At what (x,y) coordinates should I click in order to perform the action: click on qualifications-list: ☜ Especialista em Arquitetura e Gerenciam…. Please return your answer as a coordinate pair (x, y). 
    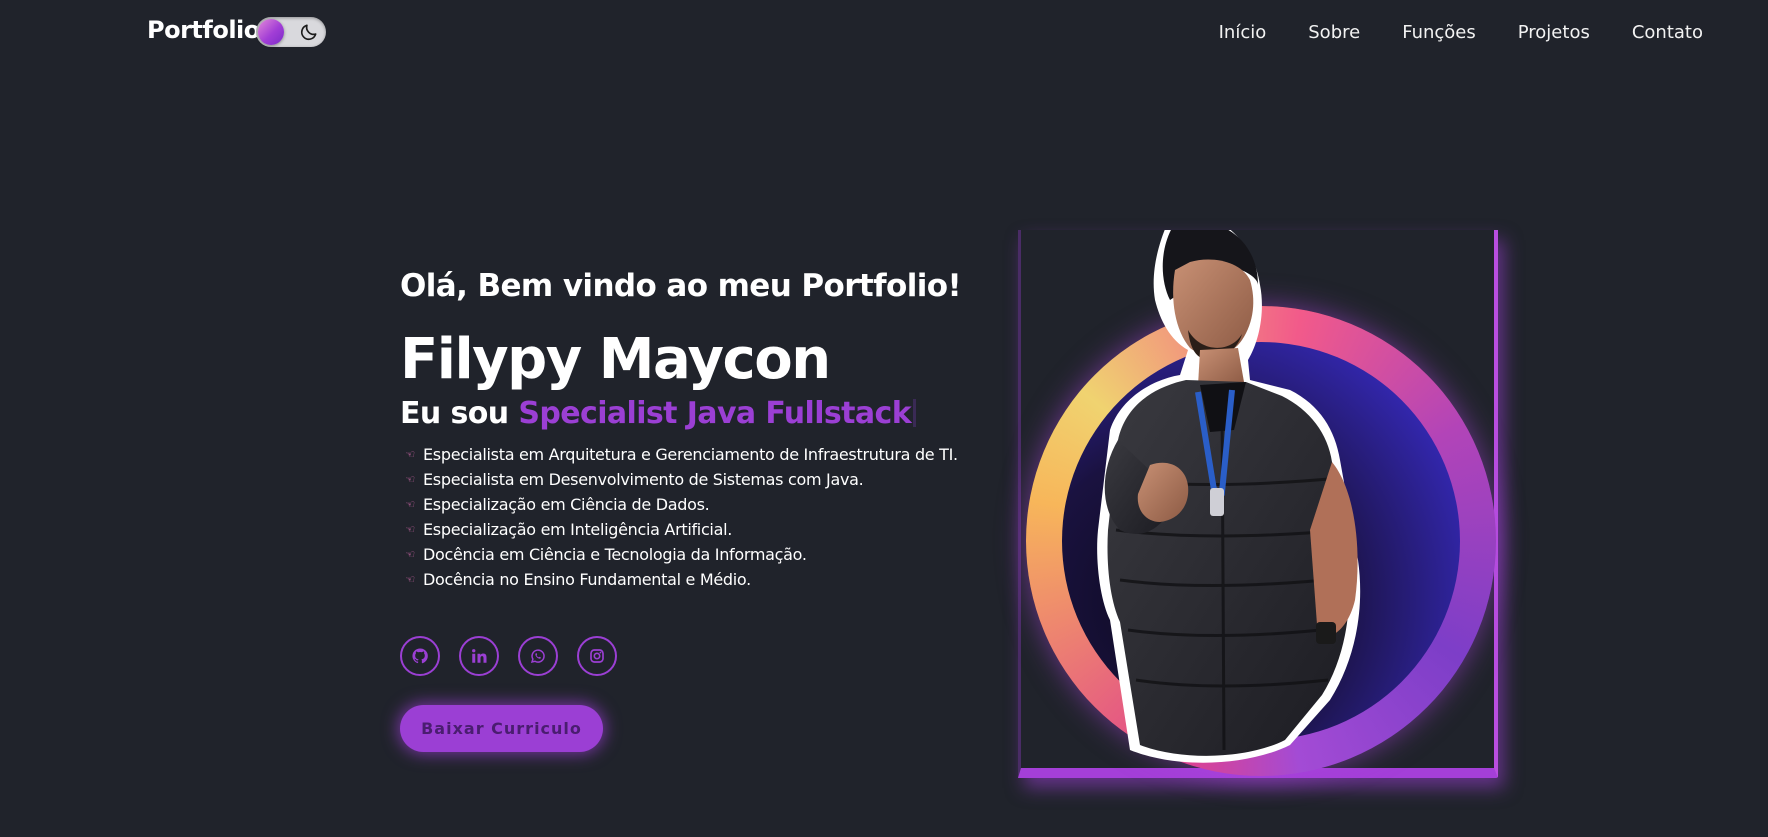
    Looking at the image, I should click on (700, 517).